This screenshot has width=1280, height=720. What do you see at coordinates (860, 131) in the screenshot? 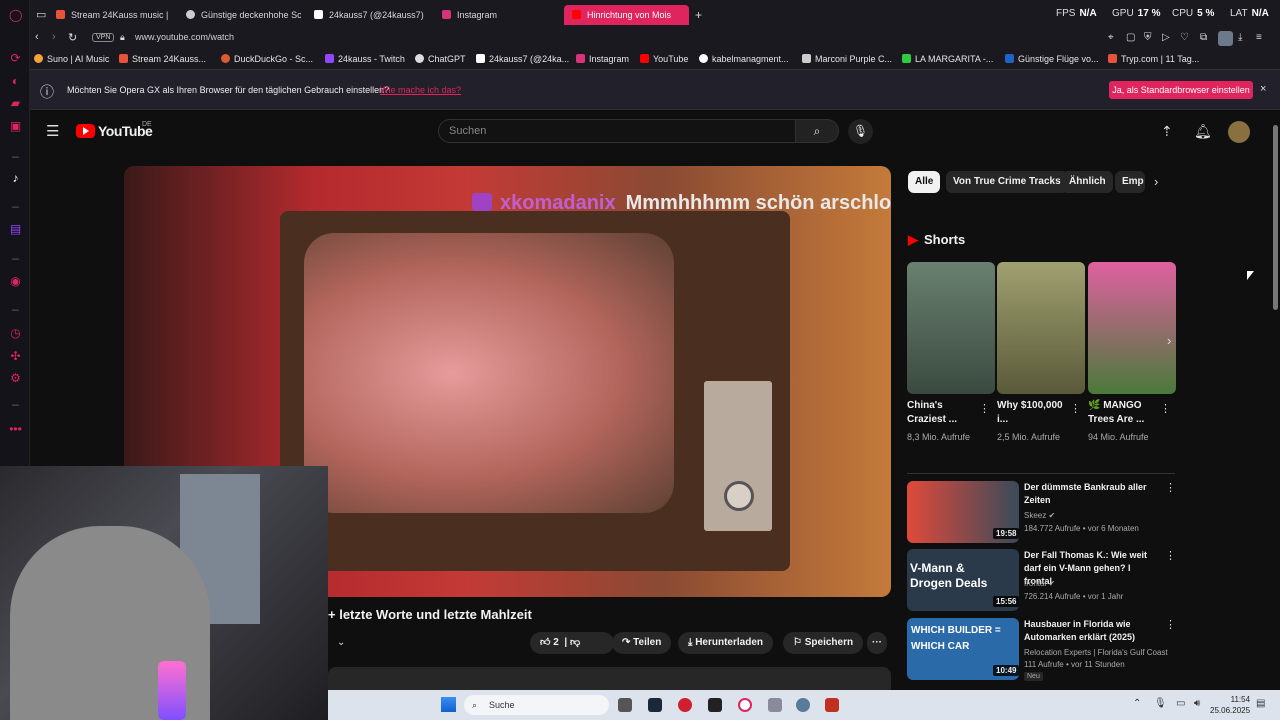
I see `voice-search-button: 🎙︎` at bounding box center [860, 131].